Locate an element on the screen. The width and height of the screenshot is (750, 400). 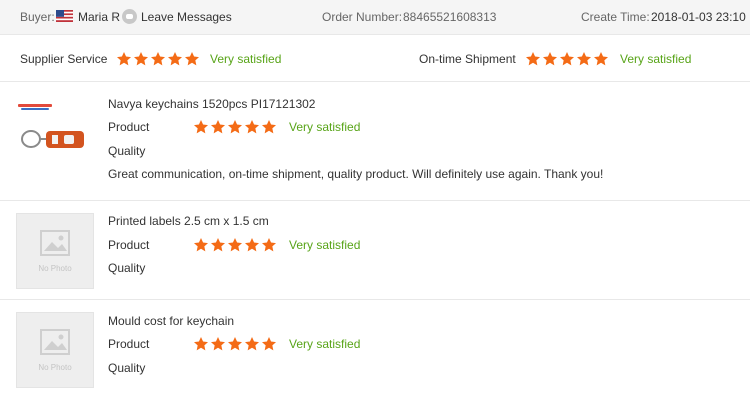
on-time-shipment-stars is located at coordinates (567, 59).